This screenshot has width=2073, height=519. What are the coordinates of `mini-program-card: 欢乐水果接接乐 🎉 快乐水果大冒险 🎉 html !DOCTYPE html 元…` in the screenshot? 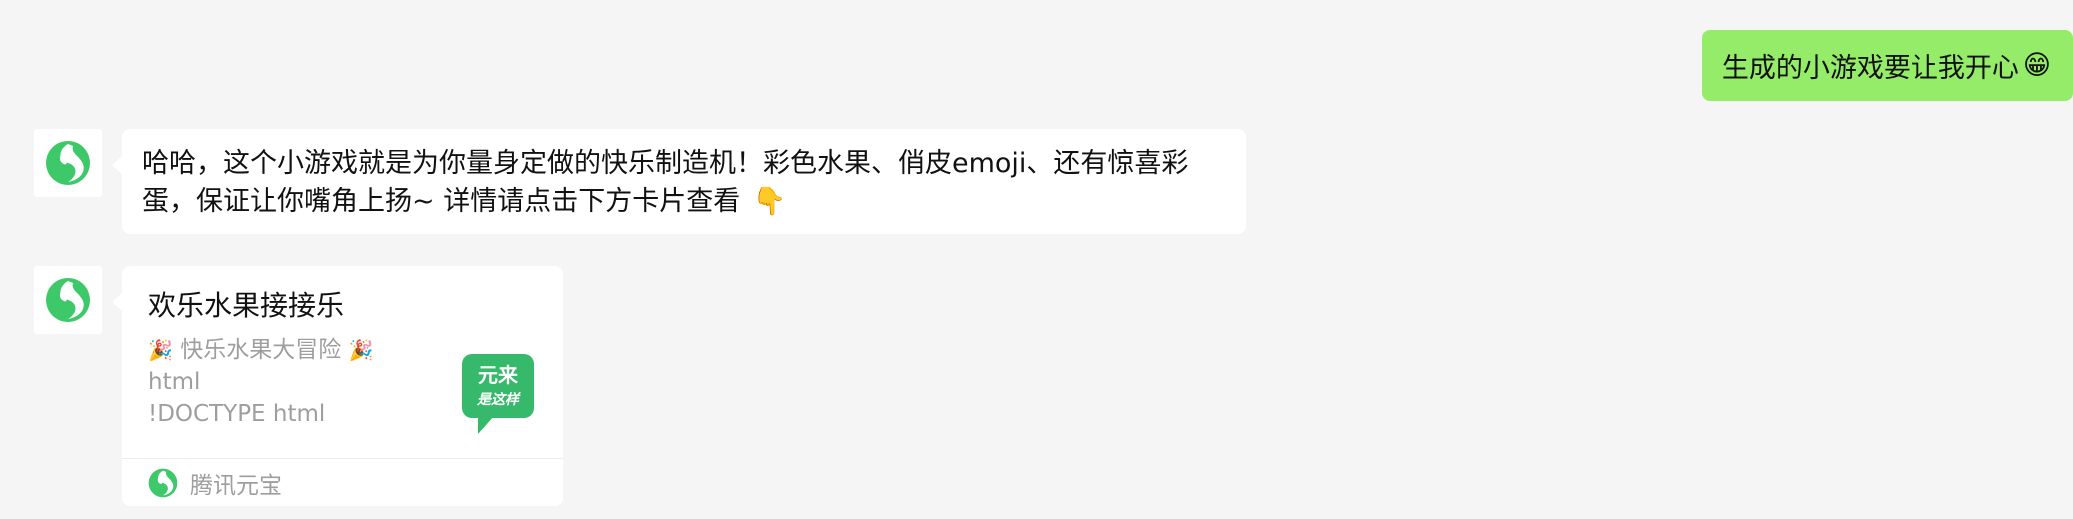 It's located at (342, 386).